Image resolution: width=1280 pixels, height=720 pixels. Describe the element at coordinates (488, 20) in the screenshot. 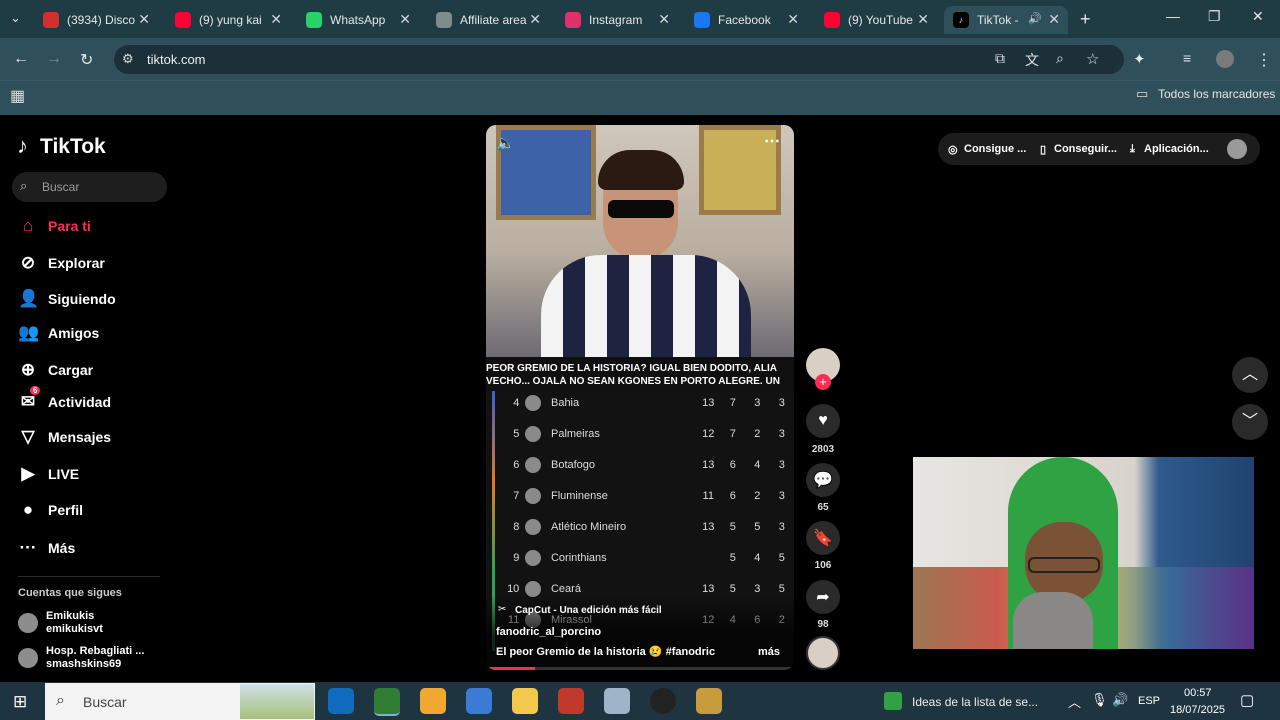

I see `tab-4: Affiliate area ✕` at that location.